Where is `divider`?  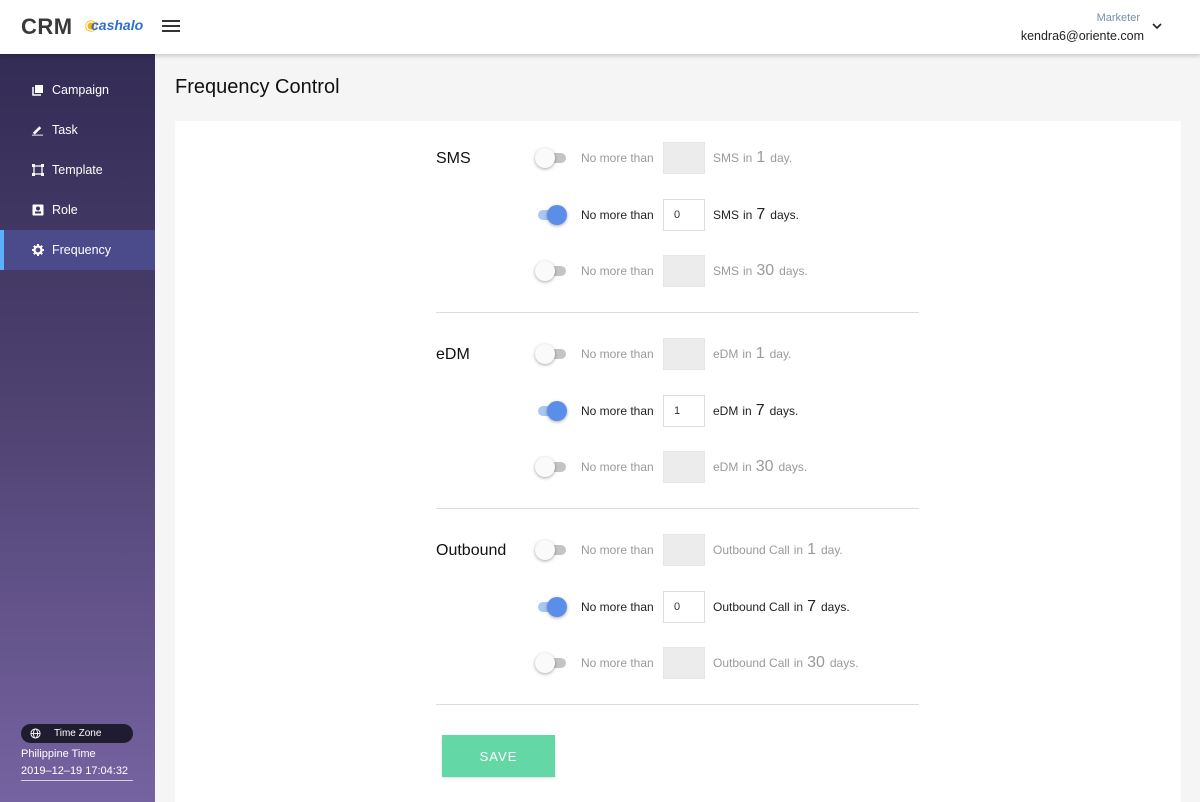
divider is located at coordinates (77, 780).